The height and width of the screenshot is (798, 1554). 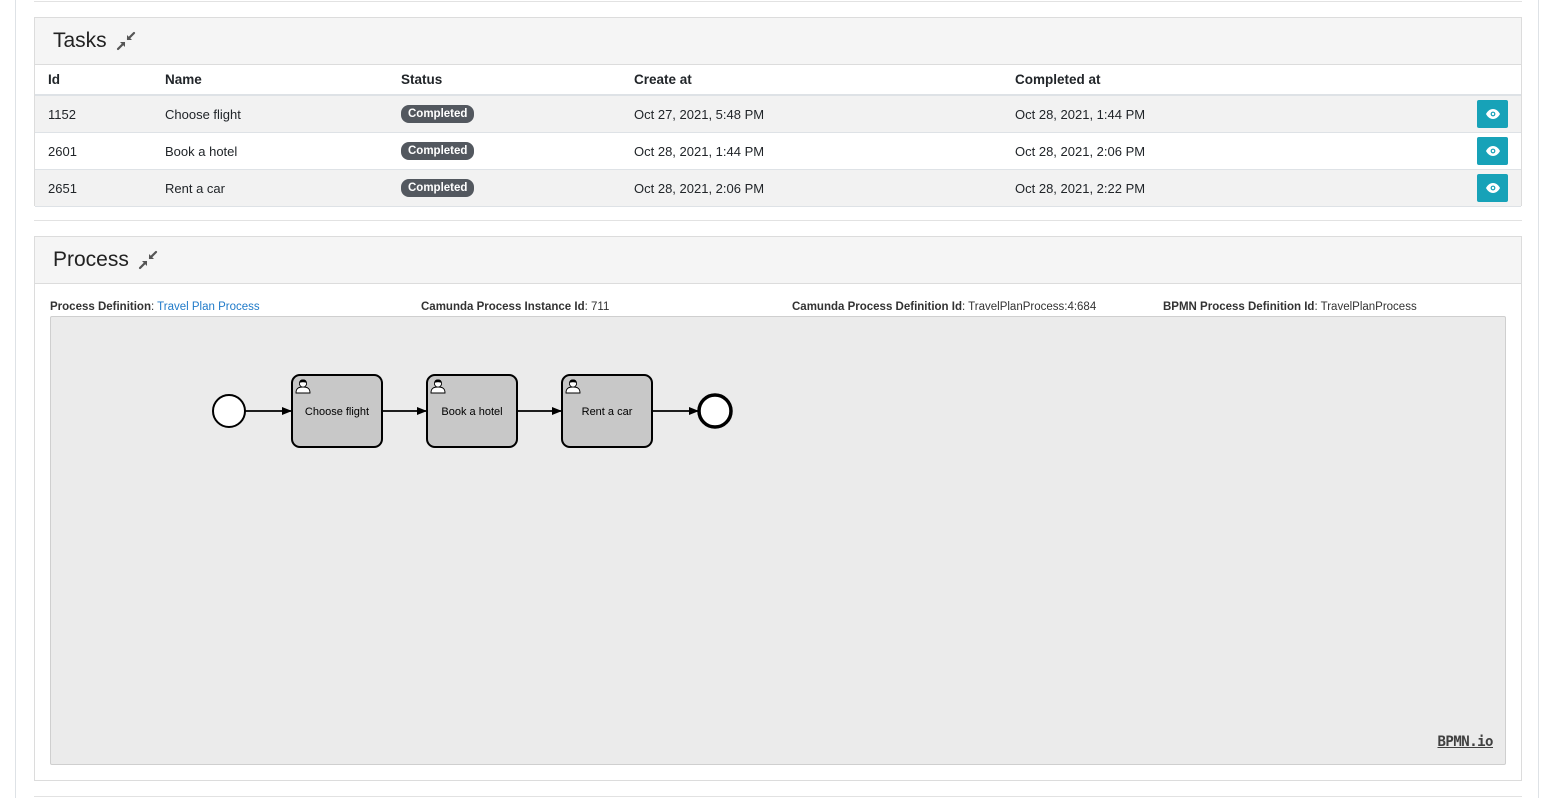 What do you see at coordinates (270, 114) in the screenshot?
I see `task-name: Choose flight` at bounding box center [270, 114].